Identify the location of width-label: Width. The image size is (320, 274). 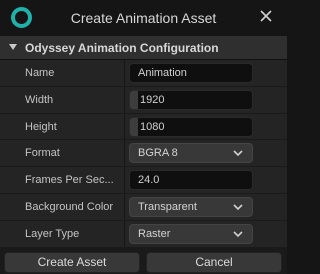
(39, 99).